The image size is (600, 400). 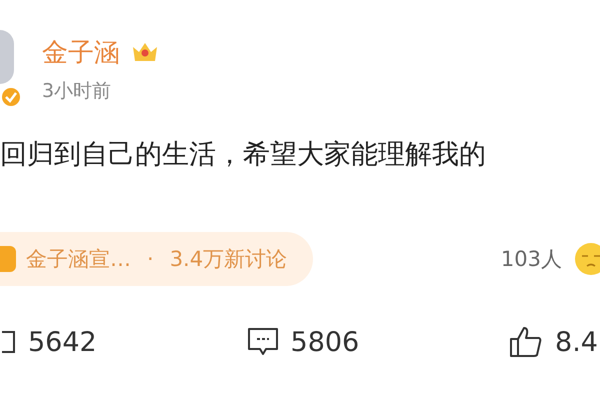 What do you see at coordinates (526, 342) in the screenshot?
I see `thumbs-up-icon` at bounding box center [526, 342].